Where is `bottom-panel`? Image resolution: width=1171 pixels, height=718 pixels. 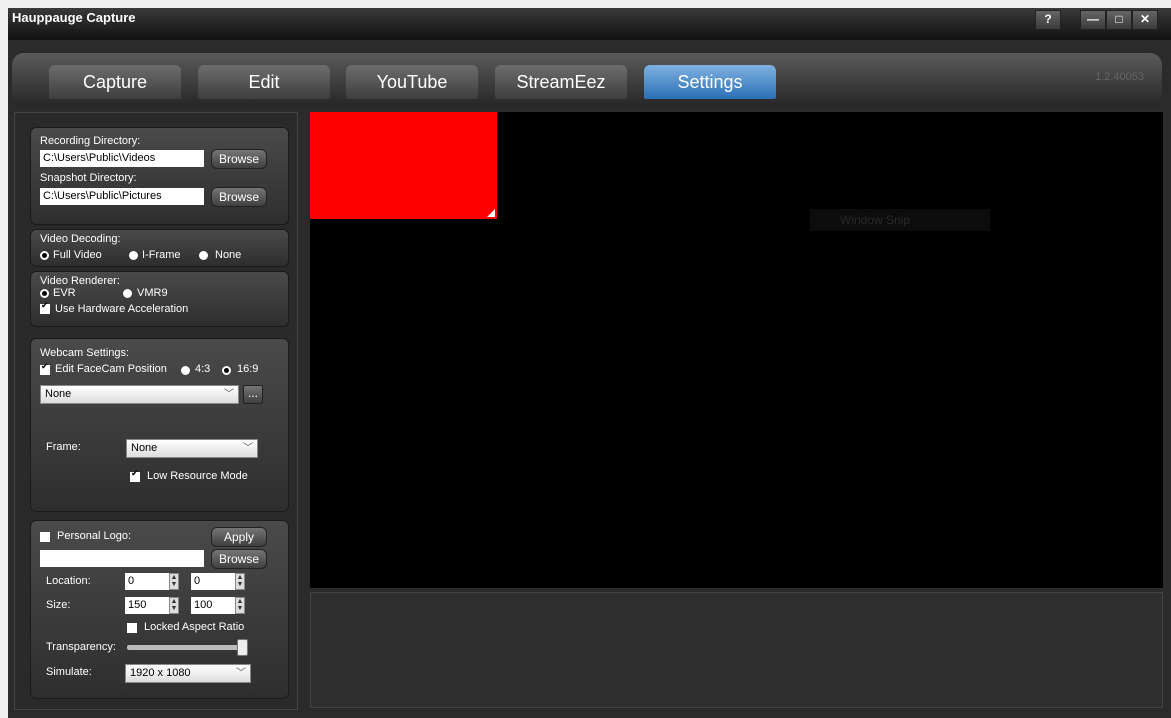
bottom-panel is located at coordinates (736, 650).